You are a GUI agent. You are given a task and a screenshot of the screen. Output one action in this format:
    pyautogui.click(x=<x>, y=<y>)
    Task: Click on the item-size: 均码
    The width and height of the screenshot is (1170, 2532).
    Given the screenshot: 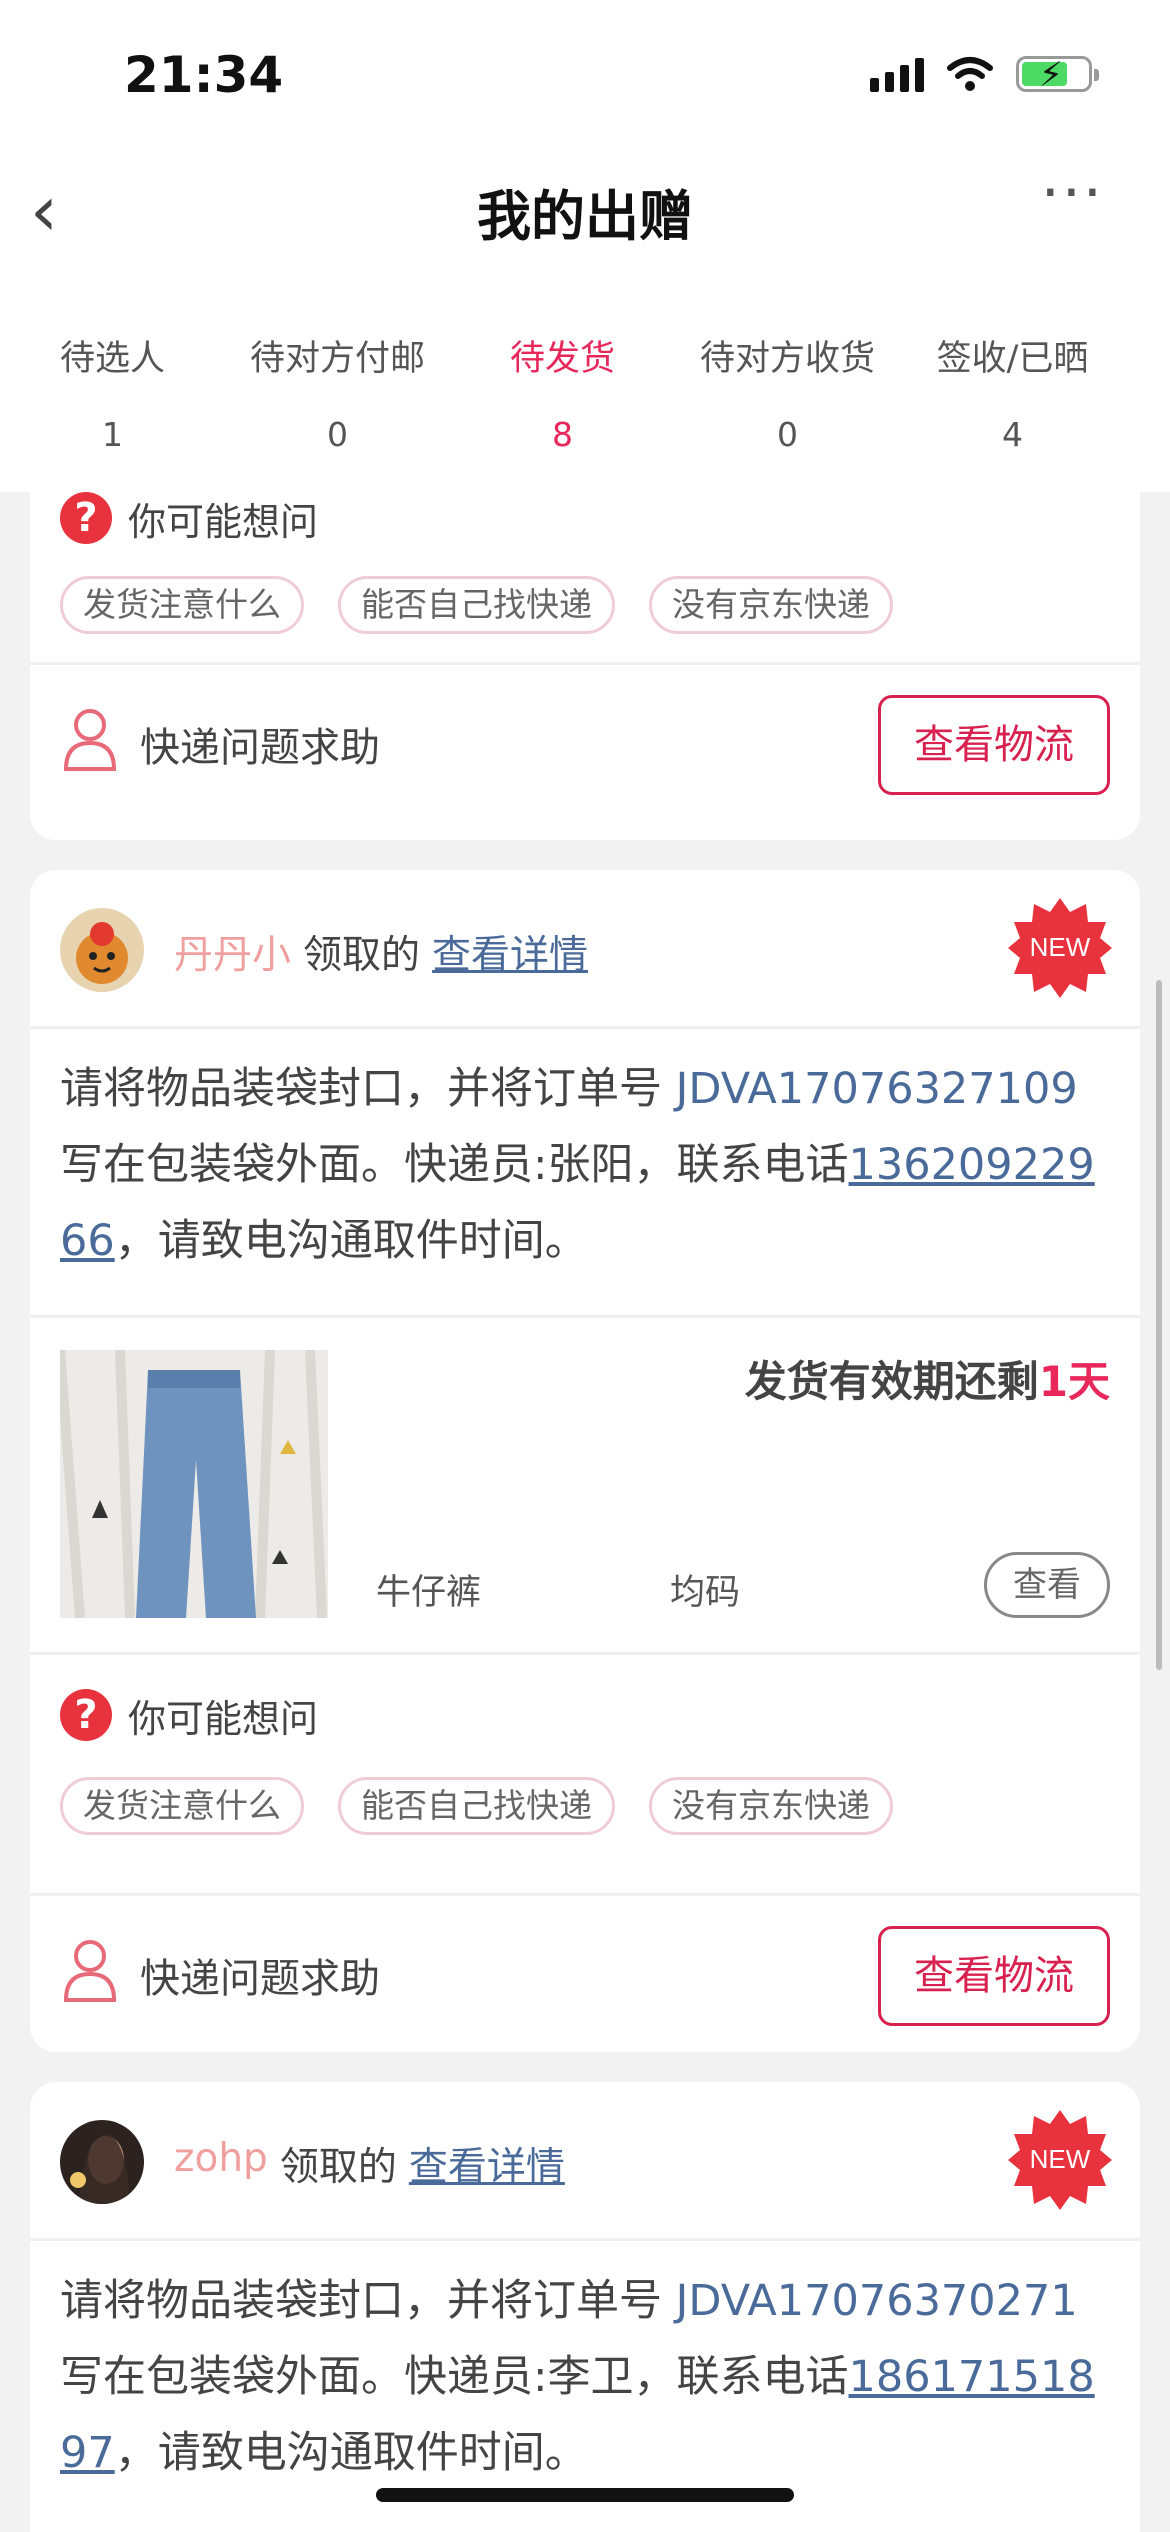 What is the action you would take?
    pyautogui.click(x=705, y=1593)
    